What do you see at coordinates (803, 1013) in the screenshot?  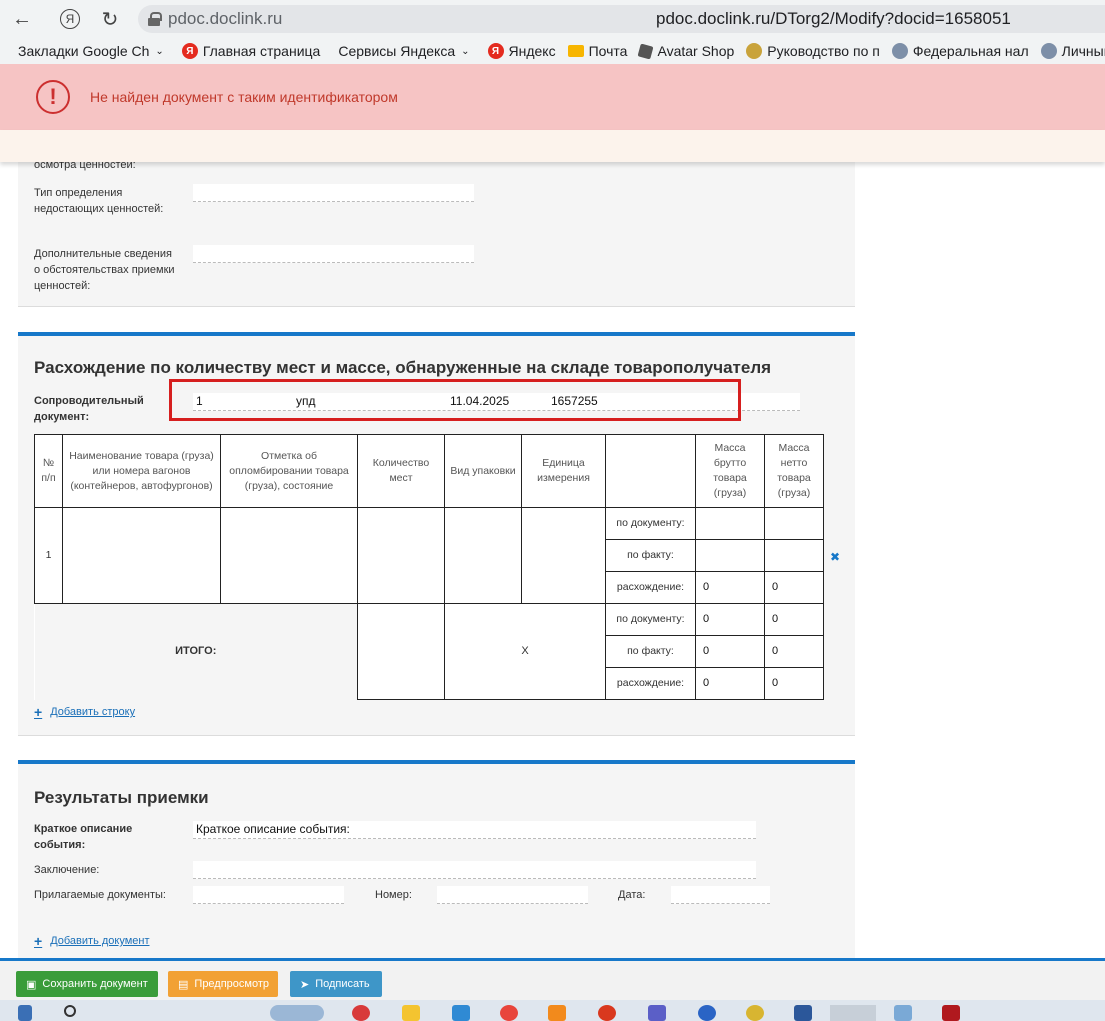 I see `word-icon` at bounding box center [803, 1013].